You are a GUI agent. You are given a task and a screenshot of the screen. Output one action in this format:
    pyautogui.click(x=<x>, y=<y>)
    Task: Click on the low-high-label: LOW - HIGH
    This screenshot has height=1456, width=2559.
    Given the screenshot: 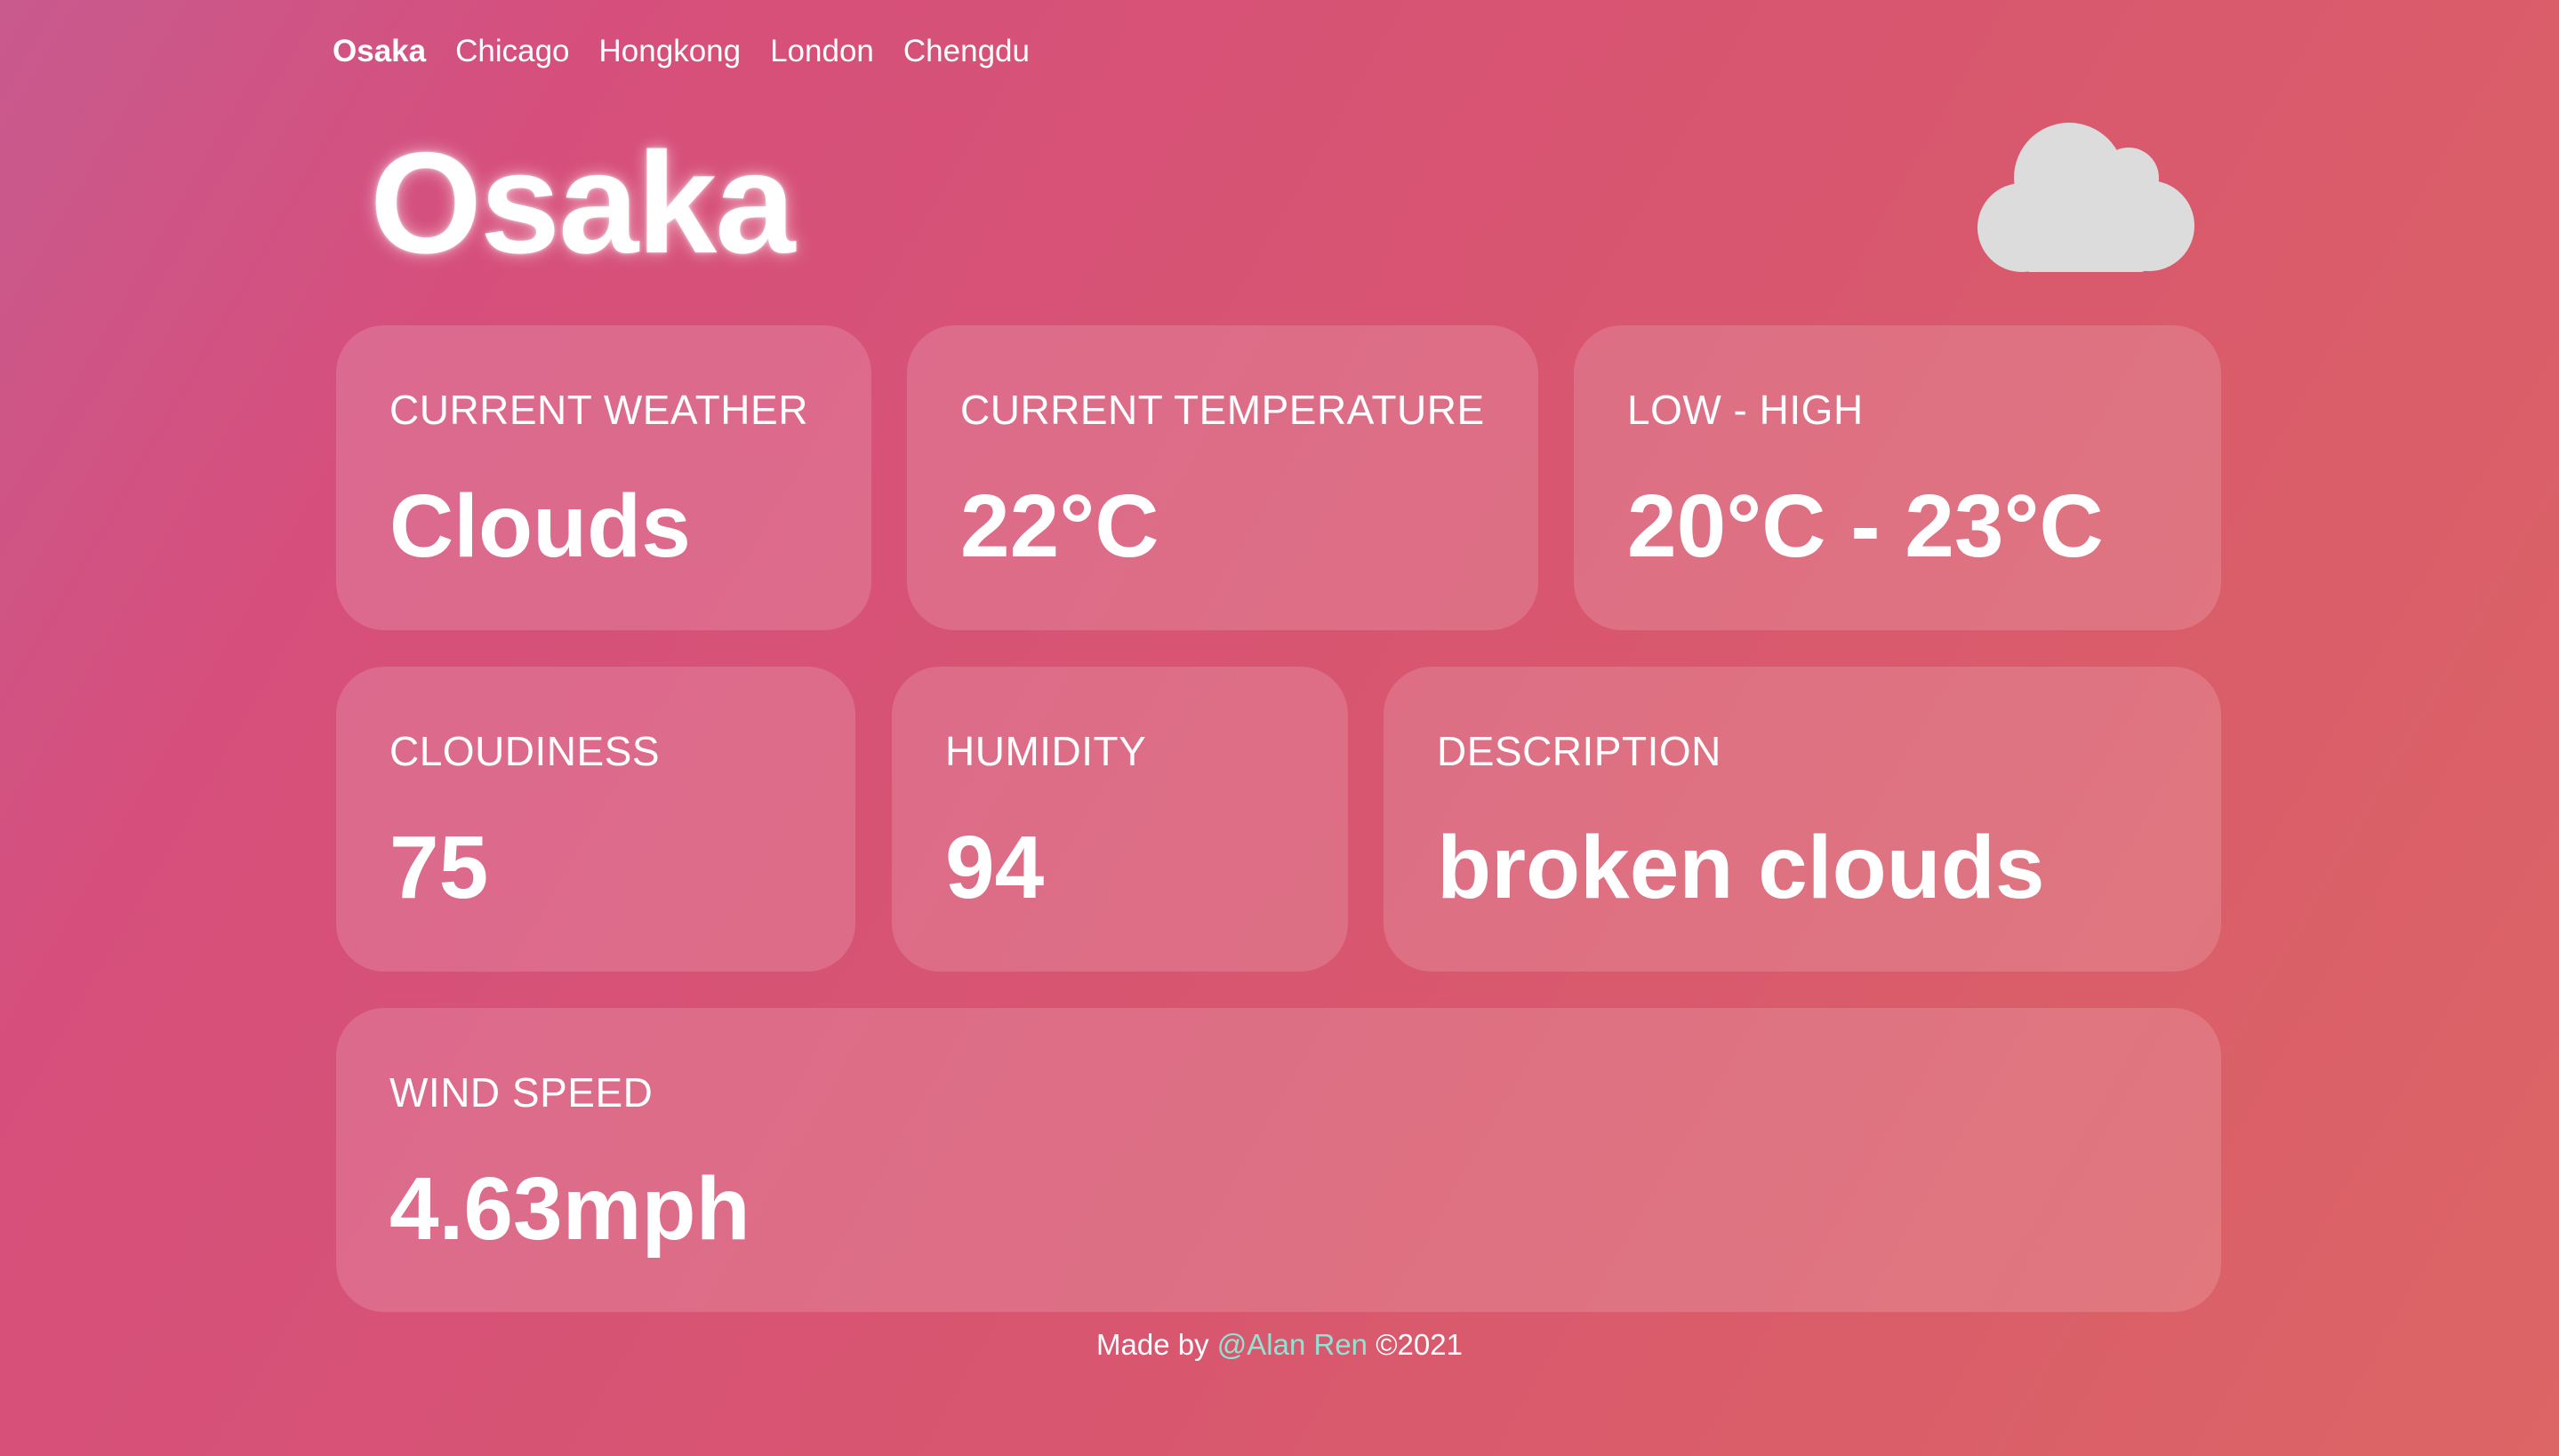 What is the action you would take?
    pyautogui.click(x=1745, y=410)
    